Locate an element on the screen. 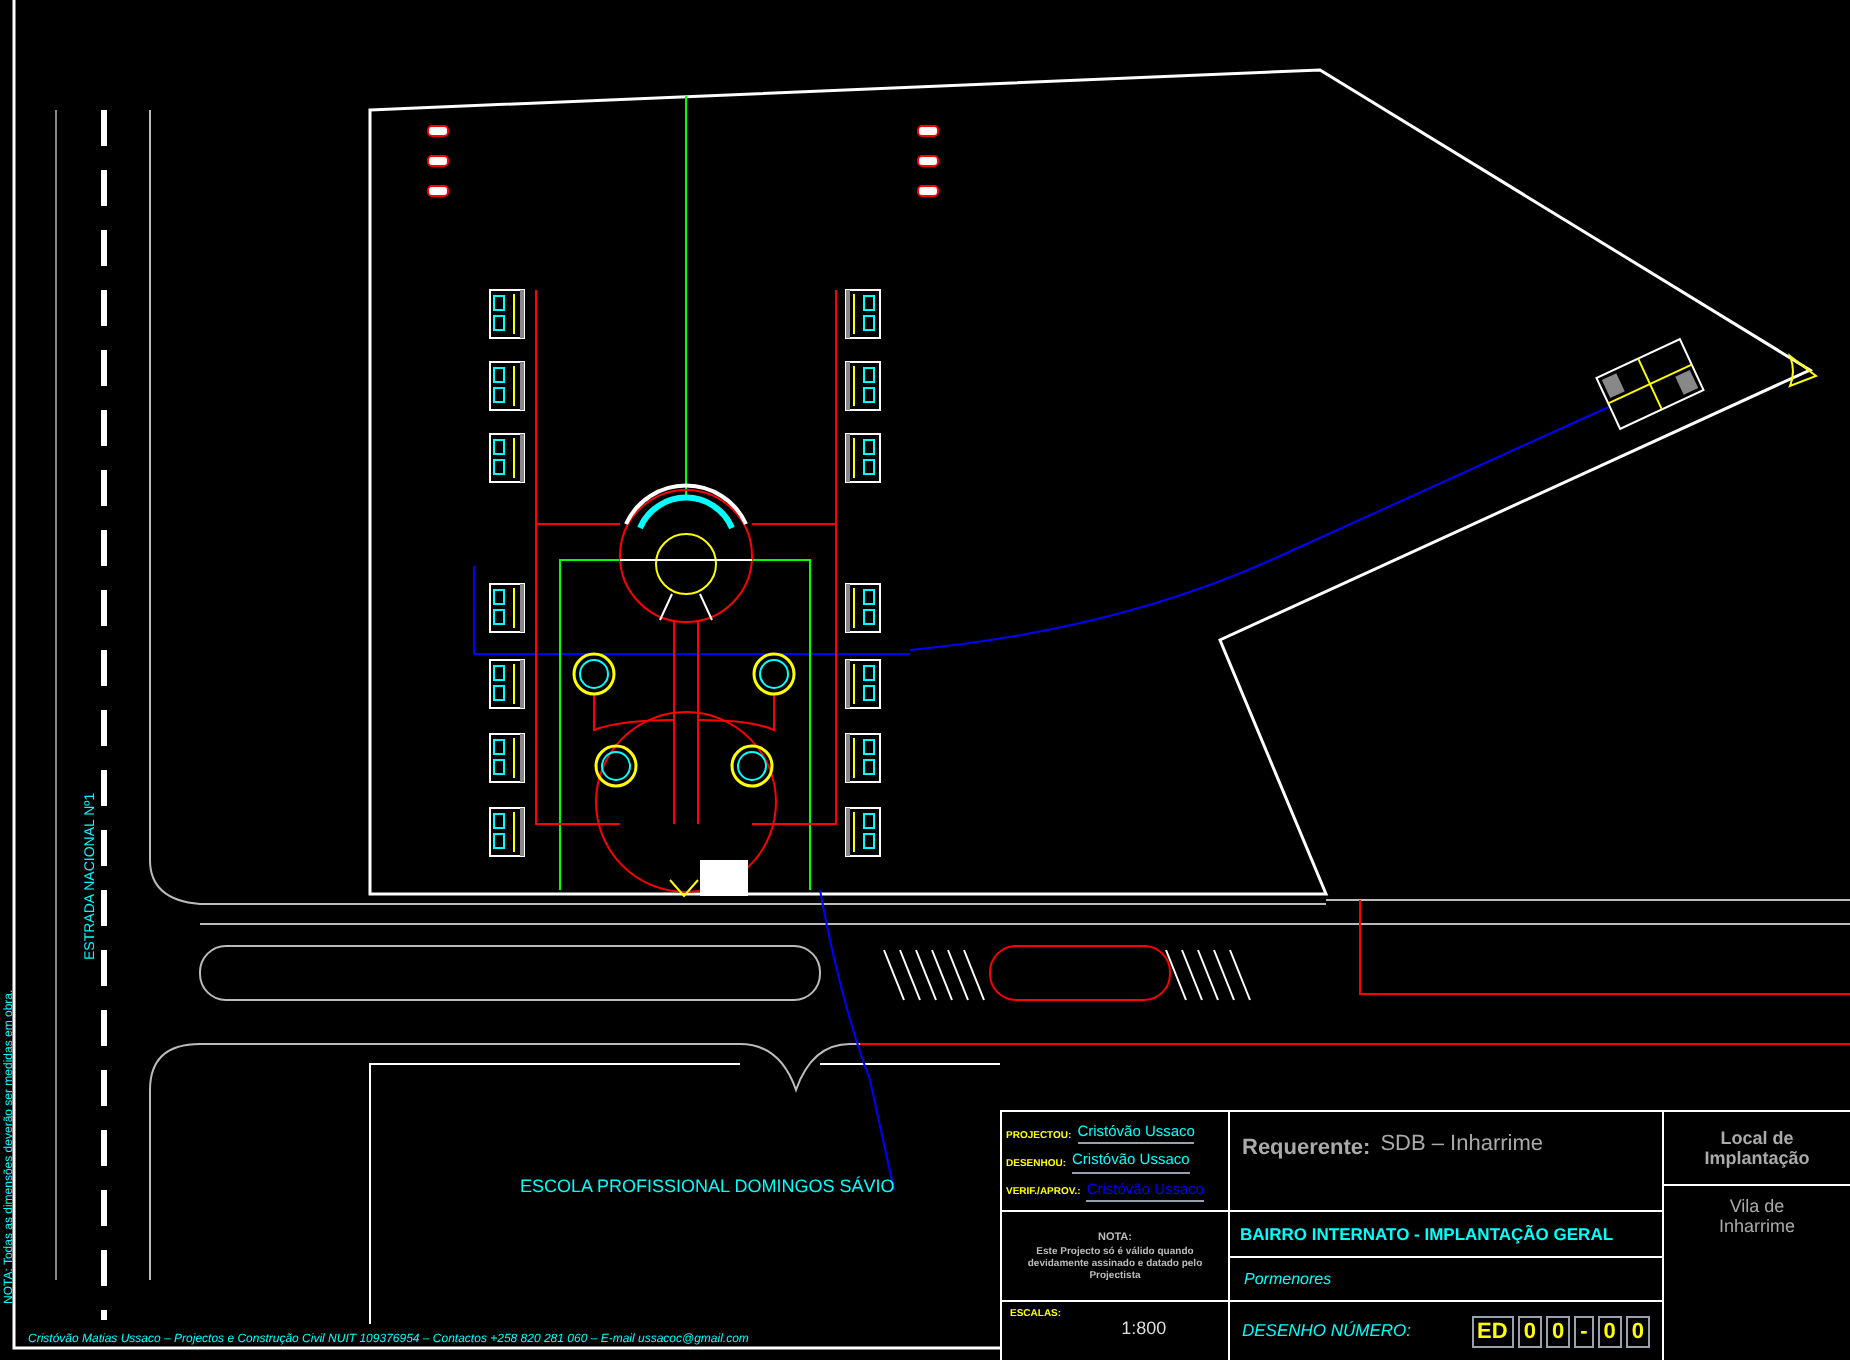 This screenshot has width=1850, height=1360. gatehouse-drawing is located at coordinates (708, 879).